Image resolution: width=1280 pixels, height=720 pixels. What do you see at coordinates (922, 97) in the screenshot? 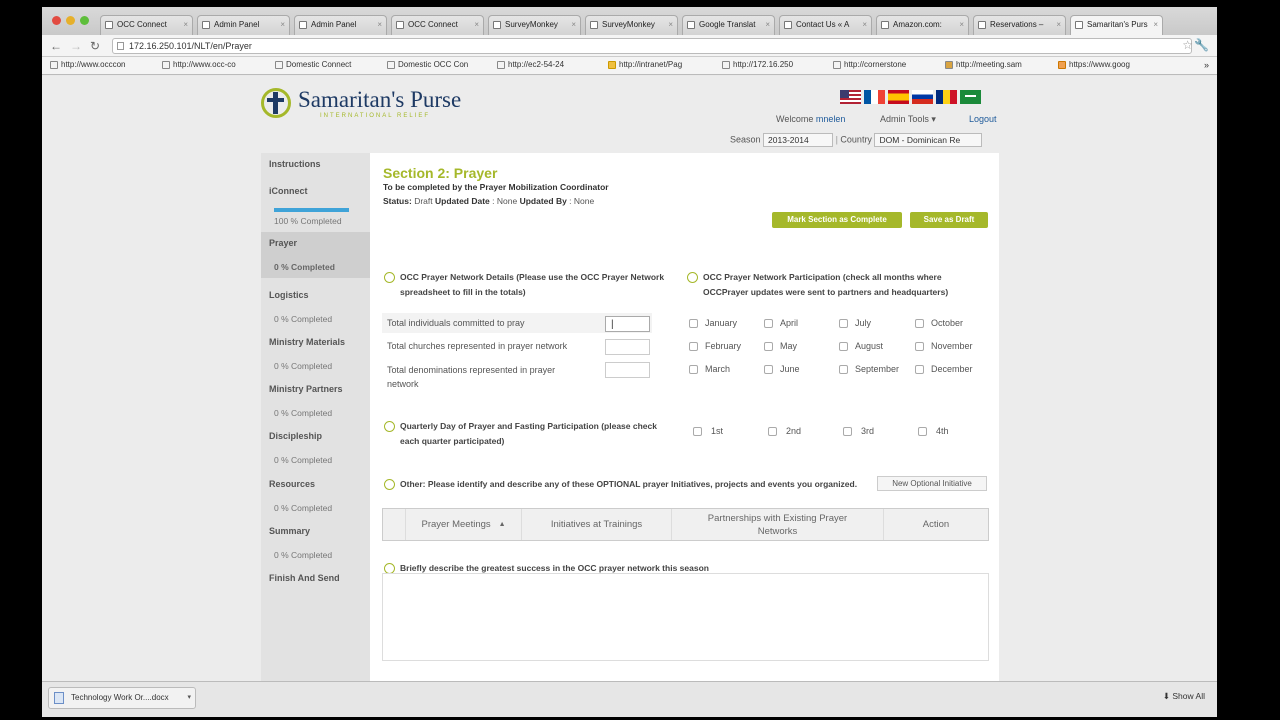
I see `flag-ru-icon` at bounding box center [922, 97].